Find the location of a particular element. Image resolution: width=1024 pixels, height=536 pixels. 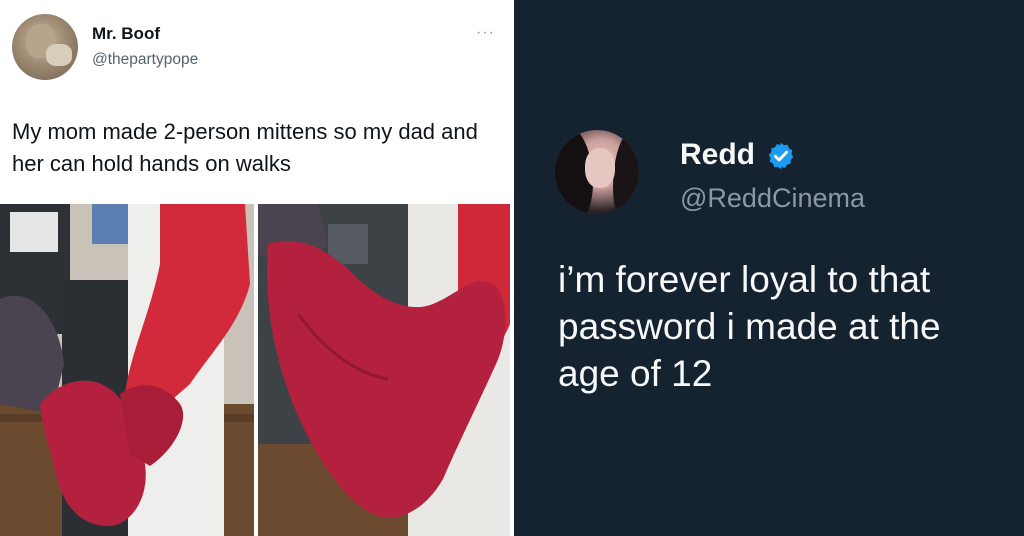

verified-badge-icon is located at coordinates (781, 156).